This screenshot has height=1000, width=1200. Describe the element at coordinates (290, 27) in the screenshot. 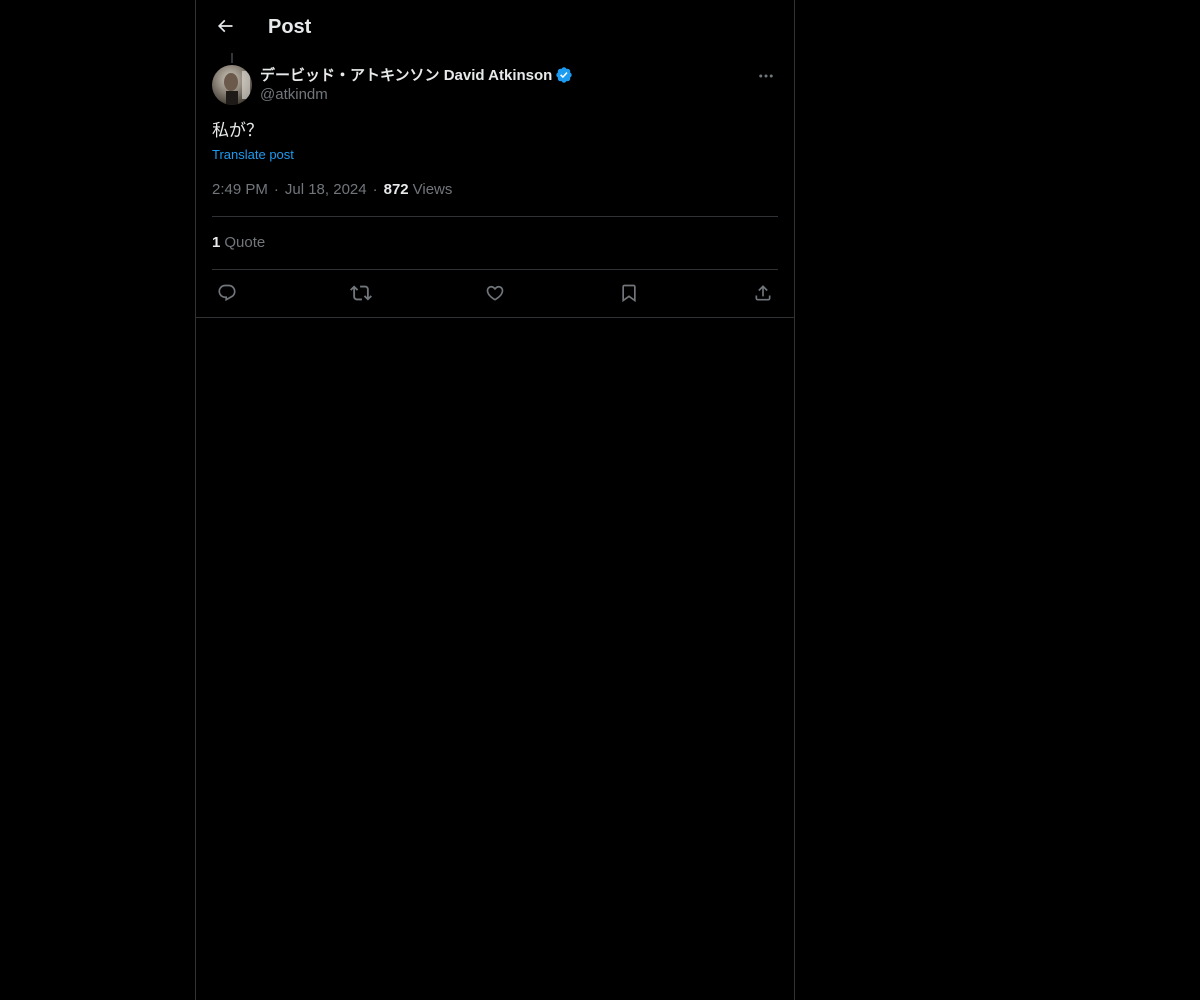

I see `page-title: Post` at that location.